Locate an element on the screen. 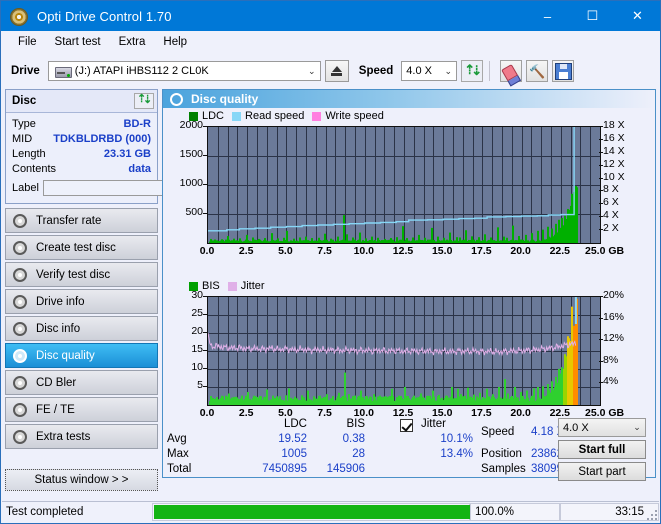 The height and width of the screenshot is (524, 661). drive-select-value: (J:) ATAPI iHBS112 2 CL0K is located at coordinates (141, 71).